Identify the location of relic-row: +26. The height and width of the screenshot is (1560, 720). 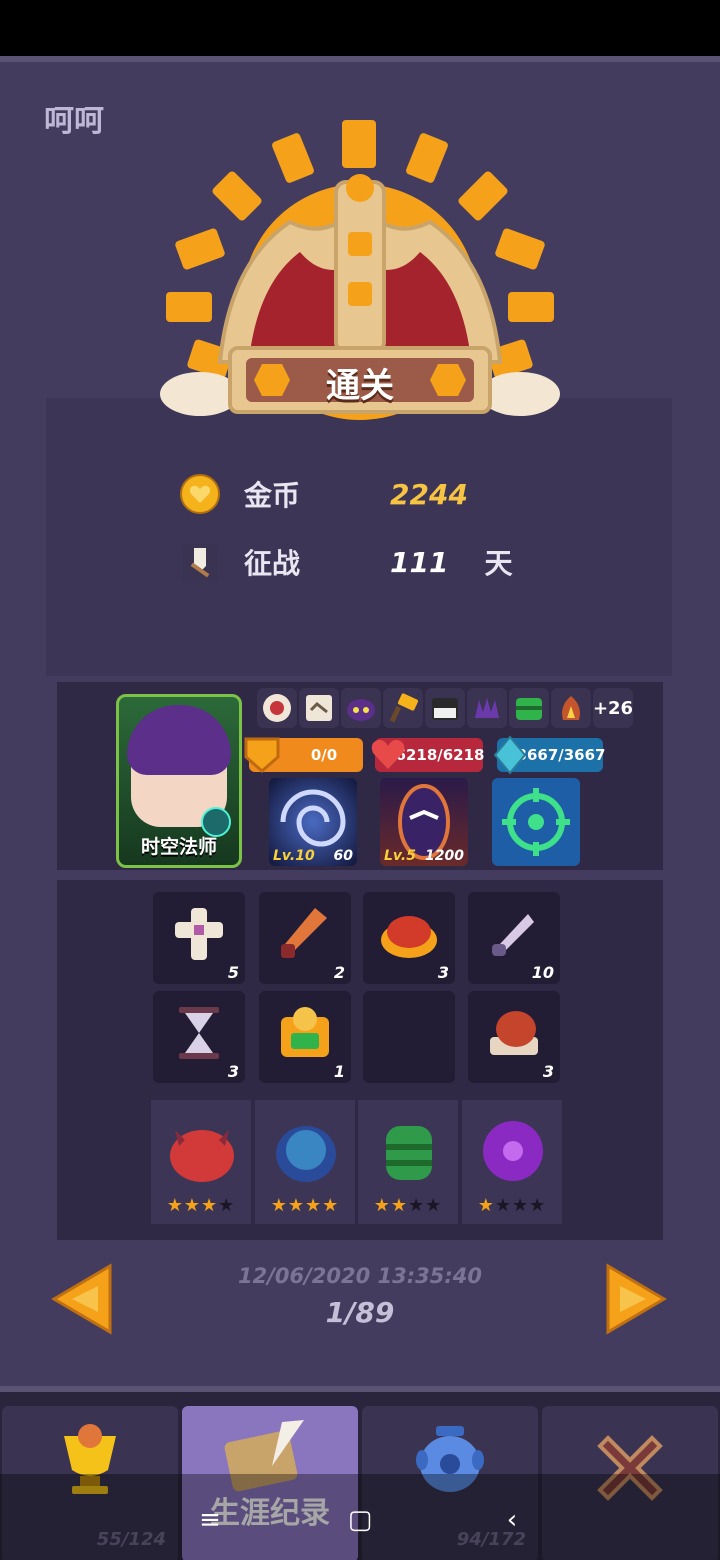
(445, 708).